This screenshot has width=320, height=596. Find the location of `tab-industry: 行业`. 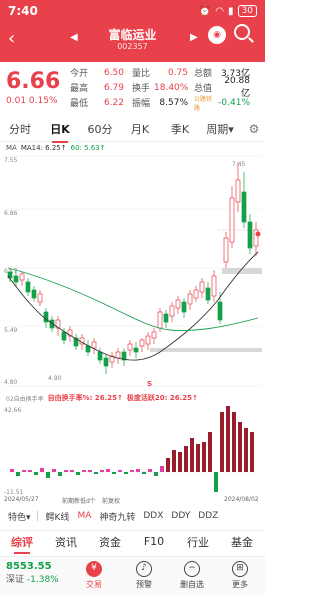

tab-industry: 行业 is located at coordinates (198, 542).